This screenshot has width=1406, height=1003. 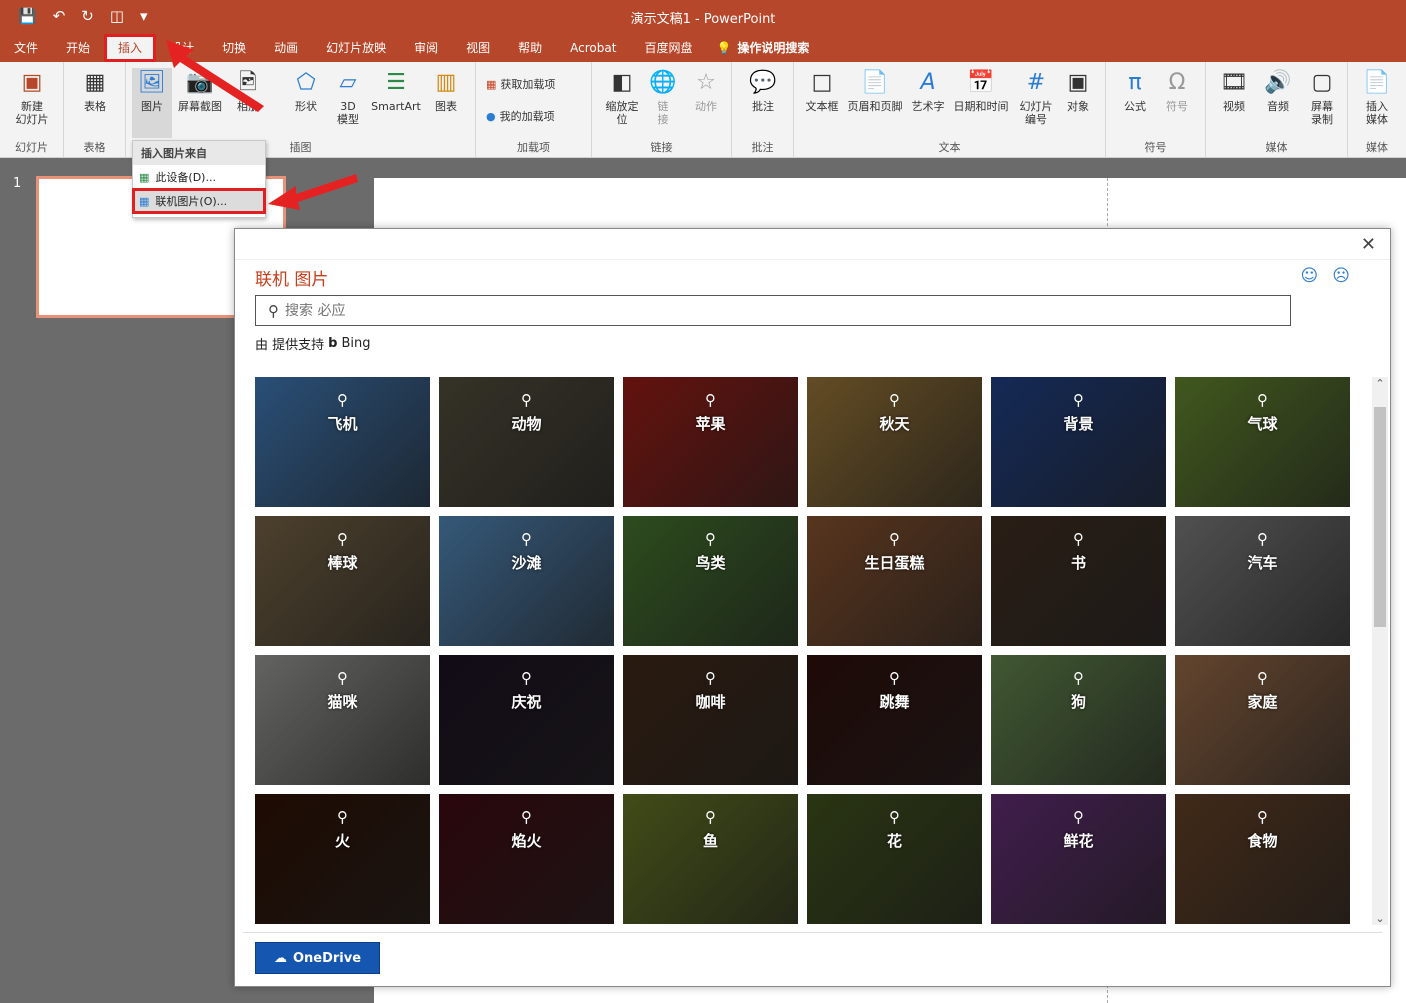 I want to click on header-footer-icon: 📄, so click(x=875, y=82).